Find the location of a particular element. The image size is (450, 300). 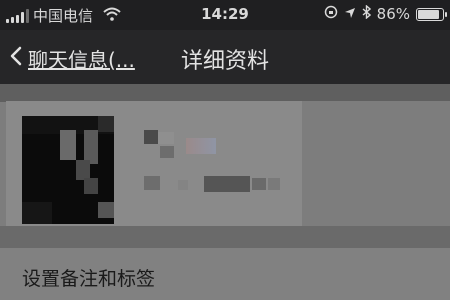

status-bar: 中国电信 14:29 86% is located at coordinates (225, 15).